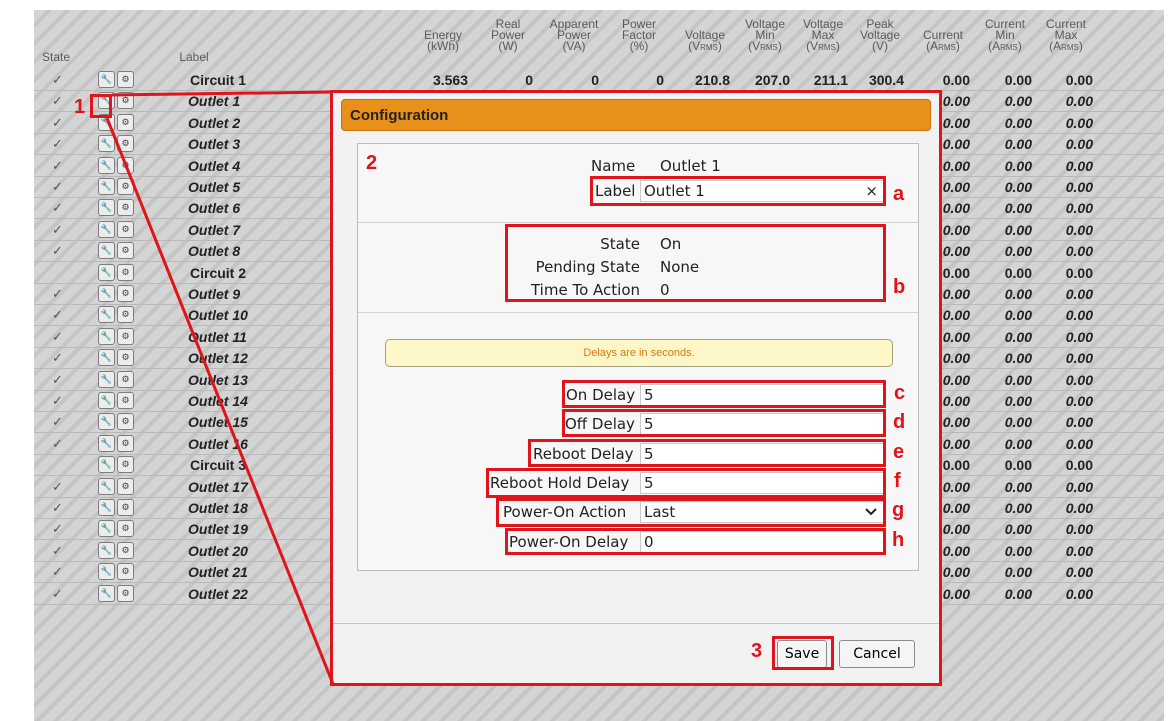 Image resolution: width=1176 pixels, height=721 pixels. Describe the element at coordinates (214, 294) in the screenshot. I see `row-label: Outlet 9` at that location.